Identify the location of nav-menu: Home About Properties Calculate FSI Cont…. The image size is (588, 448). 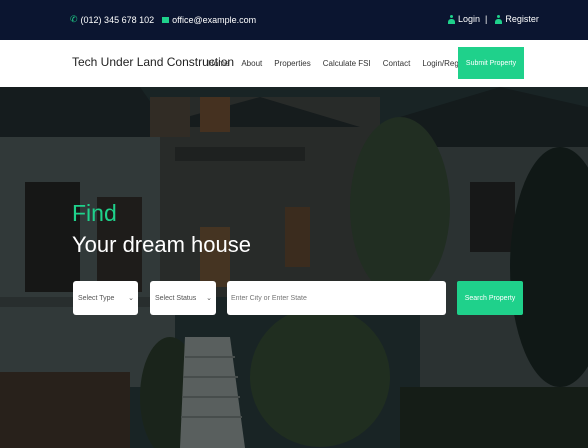
(347, 63).